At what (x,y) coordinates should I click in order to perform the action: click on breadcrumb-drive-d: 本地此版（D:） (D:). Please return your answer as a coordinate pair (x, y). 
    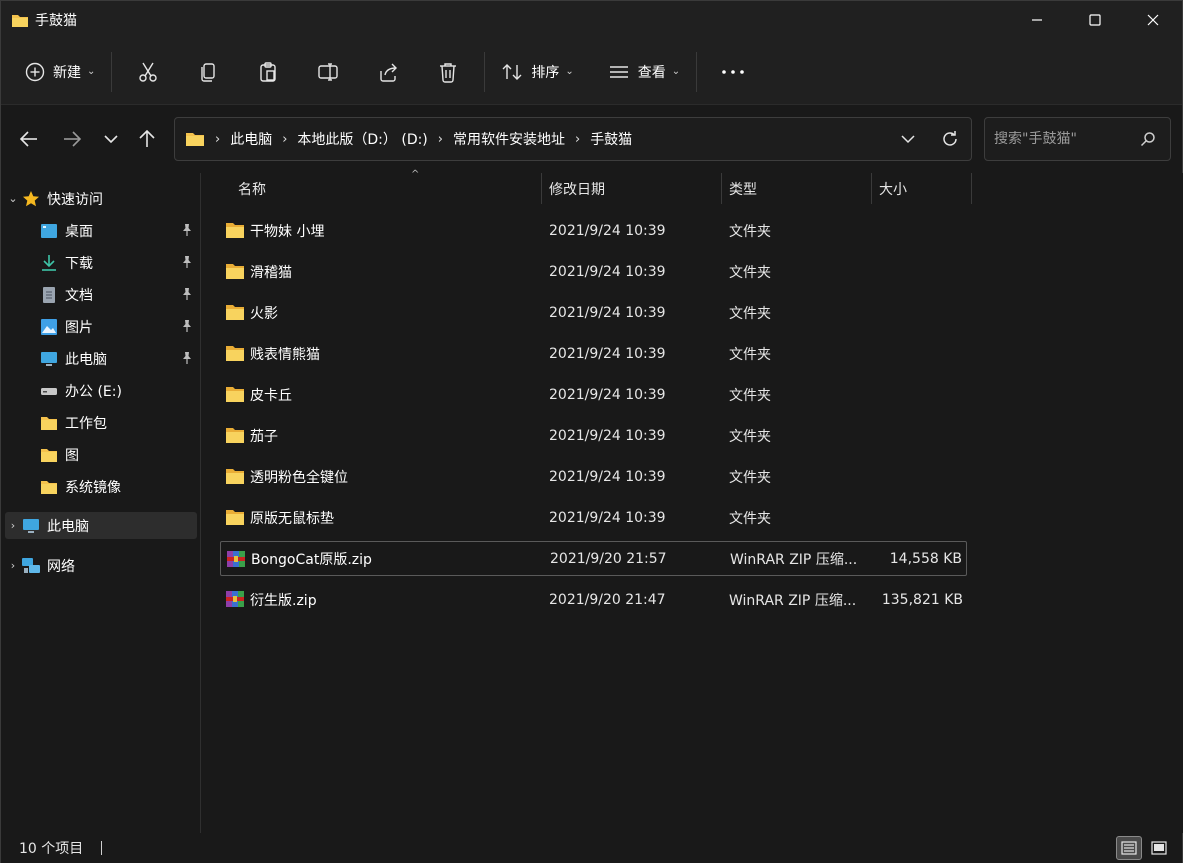
    Looking at the image, I should click on (362, 139).